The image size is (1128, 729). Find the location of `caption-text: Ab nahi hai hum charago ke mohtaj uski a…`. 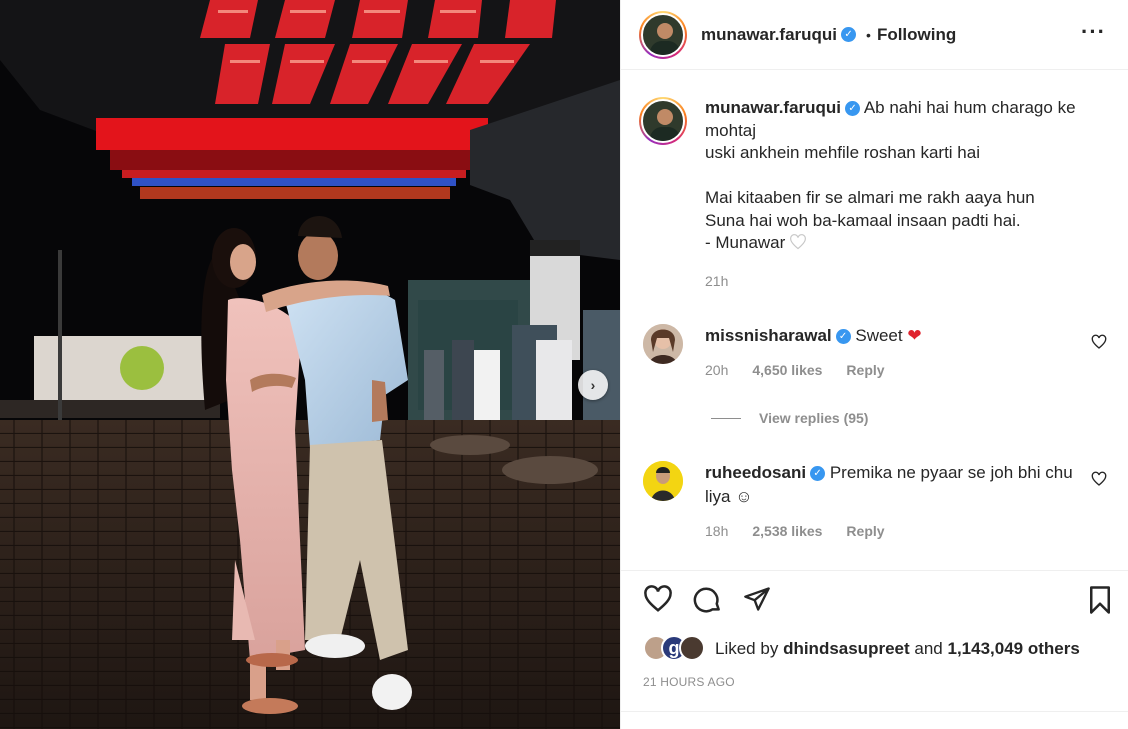

caption-text: Ab nahi hai hum charago ke mohtaj uski a… is located at coordinates (890, 175).